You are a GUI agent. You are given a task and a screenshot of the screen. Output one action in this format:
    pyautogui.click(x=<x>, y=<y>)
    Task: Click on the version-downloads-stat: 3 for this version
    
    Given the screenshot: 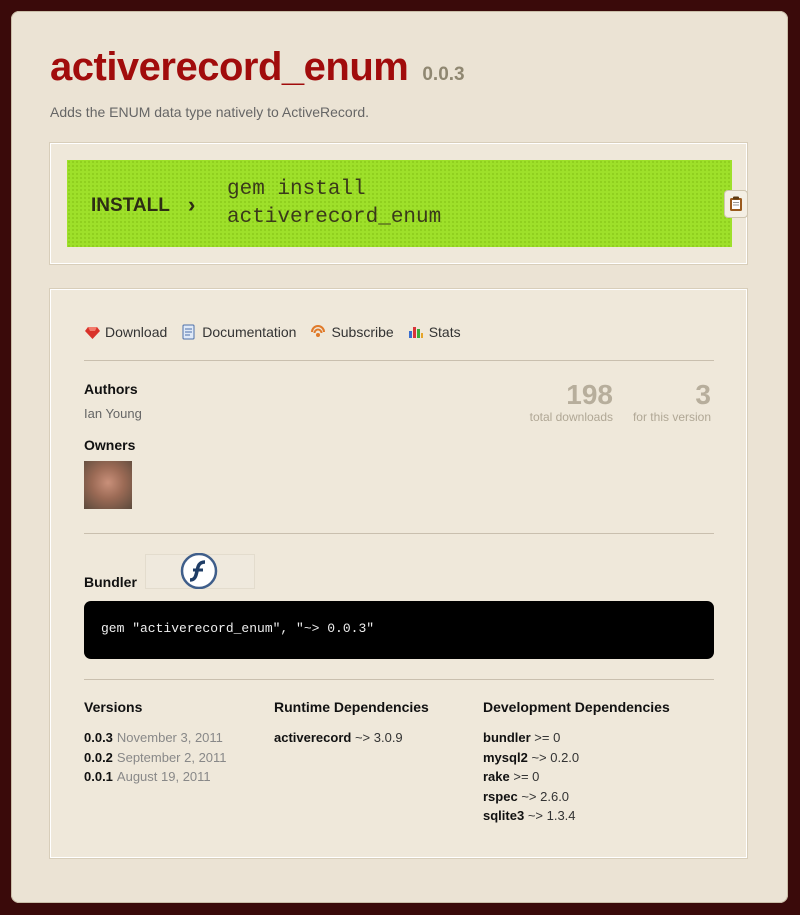 What is the action you would take?
    pyautogui.click(x=663, y=402)
    